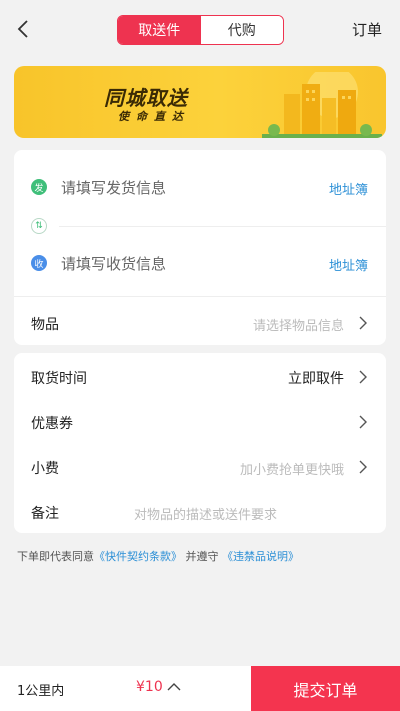 This screenshot has width=400, height=711. Describe the element at coordinates (113, 187) in the screenshot. I see `sender-address-input: 请填写发货信息` at that location.